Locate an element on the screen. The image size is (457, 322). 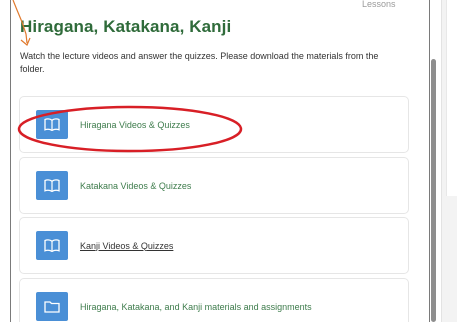
item-label: Hiragana Videos & Quizzes is located at coordinates (135, 125).